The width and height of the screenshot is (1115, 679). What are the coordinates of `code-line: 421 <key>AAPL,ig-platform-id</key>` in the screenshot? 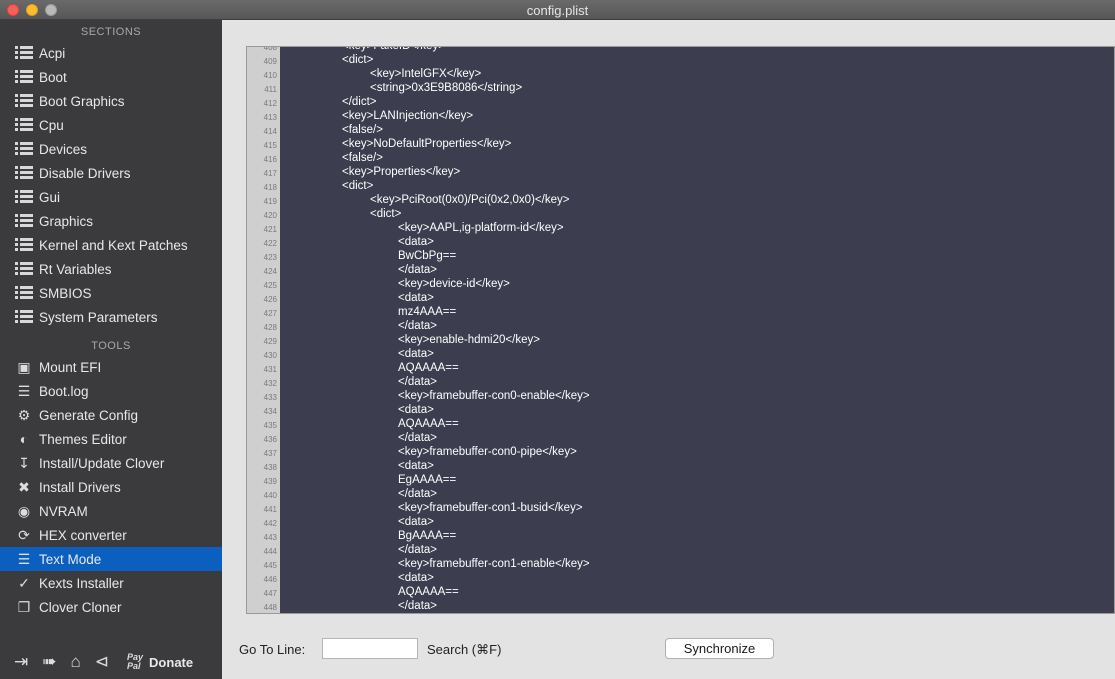 It's located at (680, 229).